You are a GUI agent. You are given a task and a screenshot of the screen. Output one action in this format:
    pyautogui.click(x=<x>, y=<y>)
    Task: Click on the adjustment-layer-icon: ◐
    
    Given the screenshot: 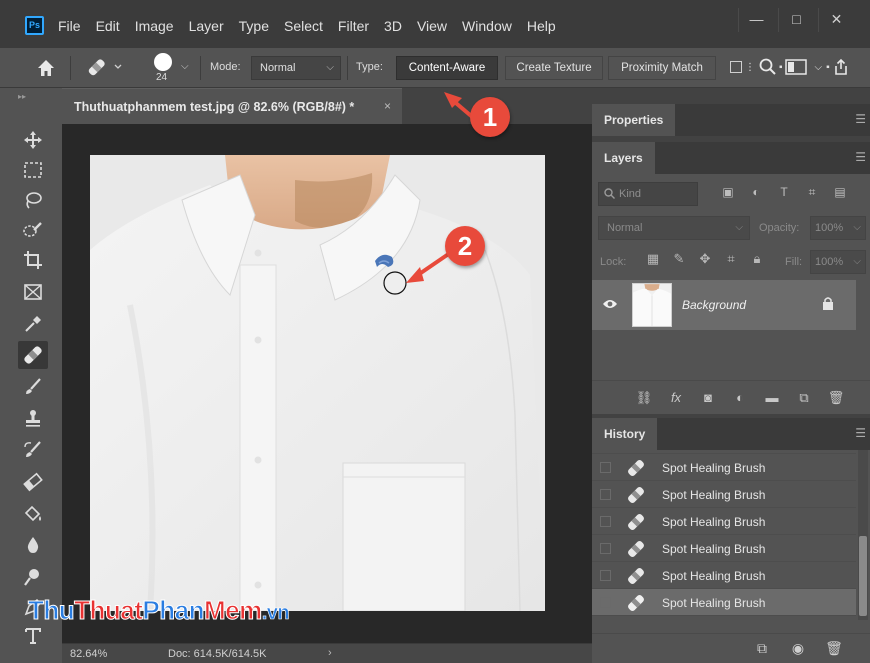 What is the action you would take?
    pyautogui.click(x=740, y=397)
    